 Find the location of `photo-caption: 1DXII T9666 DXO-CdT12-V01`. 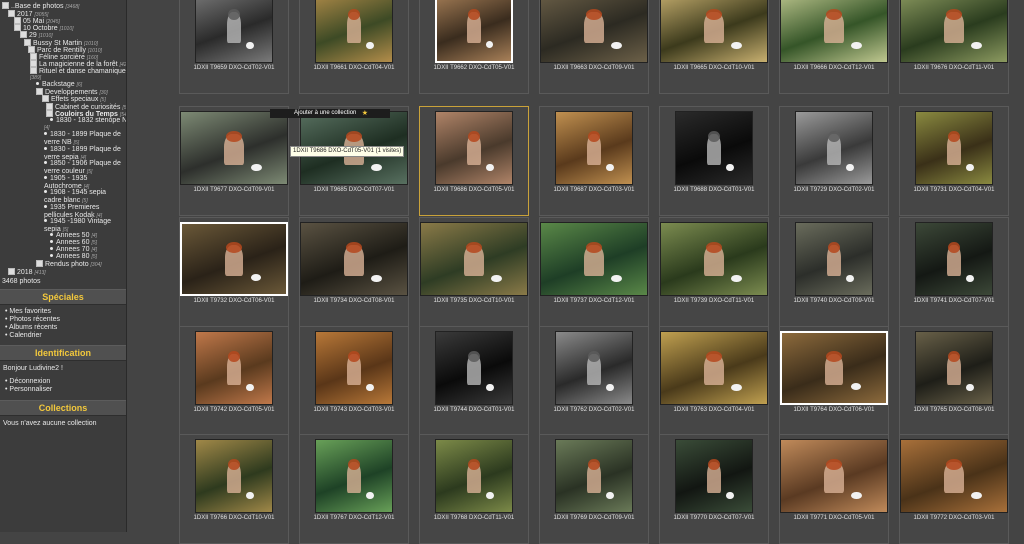

photo-caption: 1DXII T9666 DXO-CdT12-V01 is located at coordinates (834, 68).